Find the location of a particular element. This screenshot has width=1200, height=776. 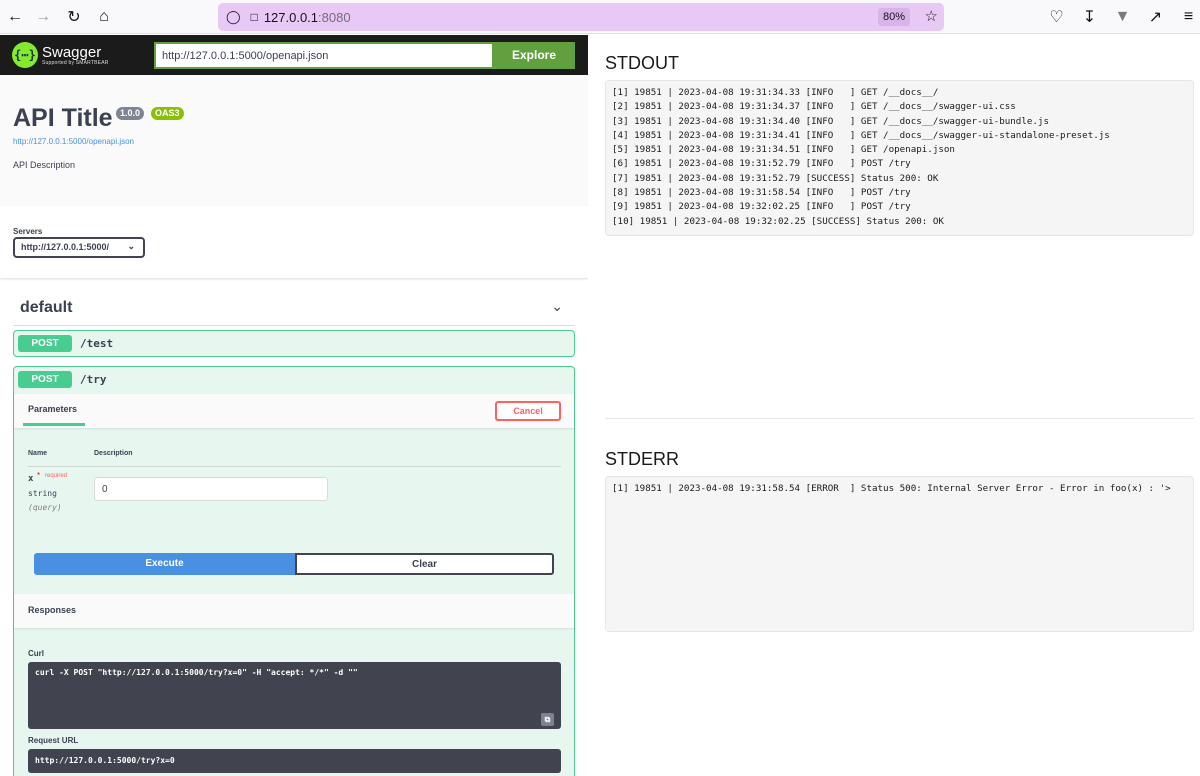

servers-select: http://127.0.0.1:5000/ ⌄ is located at coordinates (79, 247).